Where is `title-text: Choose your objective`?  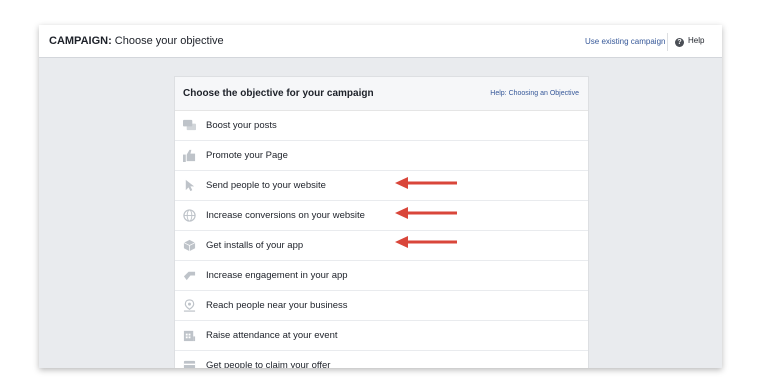
title-text: Choose your objective is located at coordinates (169, 41).